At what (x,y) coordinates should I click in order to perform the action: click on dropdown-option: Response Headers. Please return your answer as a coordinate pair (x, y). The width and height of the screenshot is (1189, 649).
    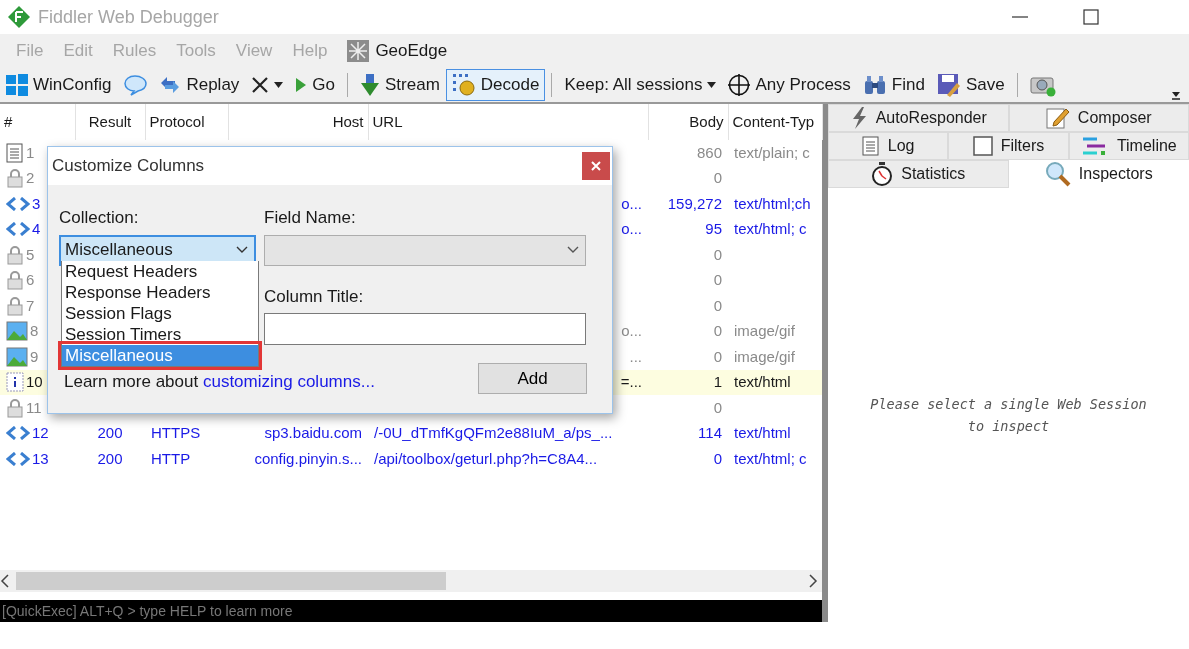
    Looking at the image, I should click on (160, 292).